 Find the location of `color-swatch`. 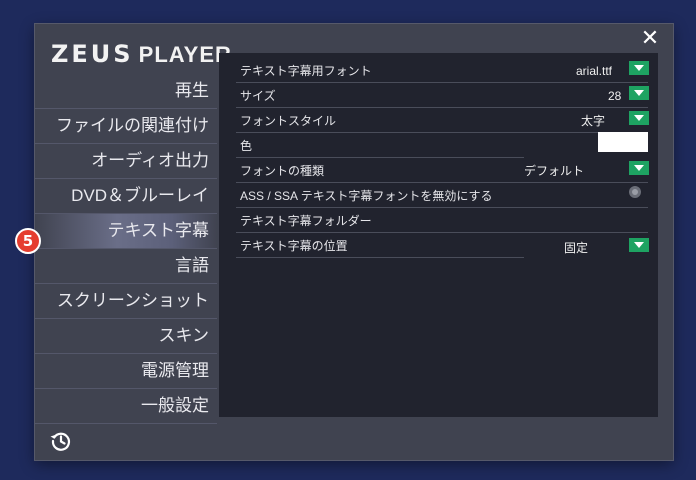

color-swatch is located at coordinates (623, 142).